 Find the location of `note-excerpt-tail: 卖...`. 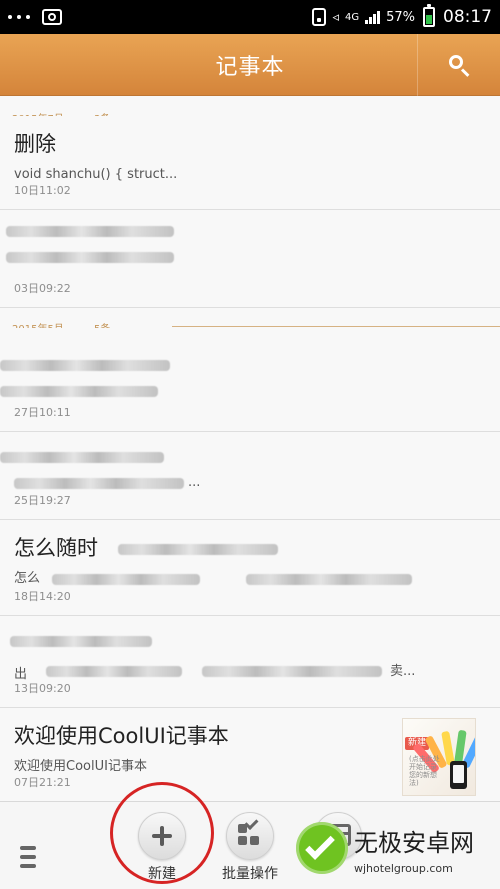

note-excerpt-tail: 卖... is located at coordinates (403, 671).